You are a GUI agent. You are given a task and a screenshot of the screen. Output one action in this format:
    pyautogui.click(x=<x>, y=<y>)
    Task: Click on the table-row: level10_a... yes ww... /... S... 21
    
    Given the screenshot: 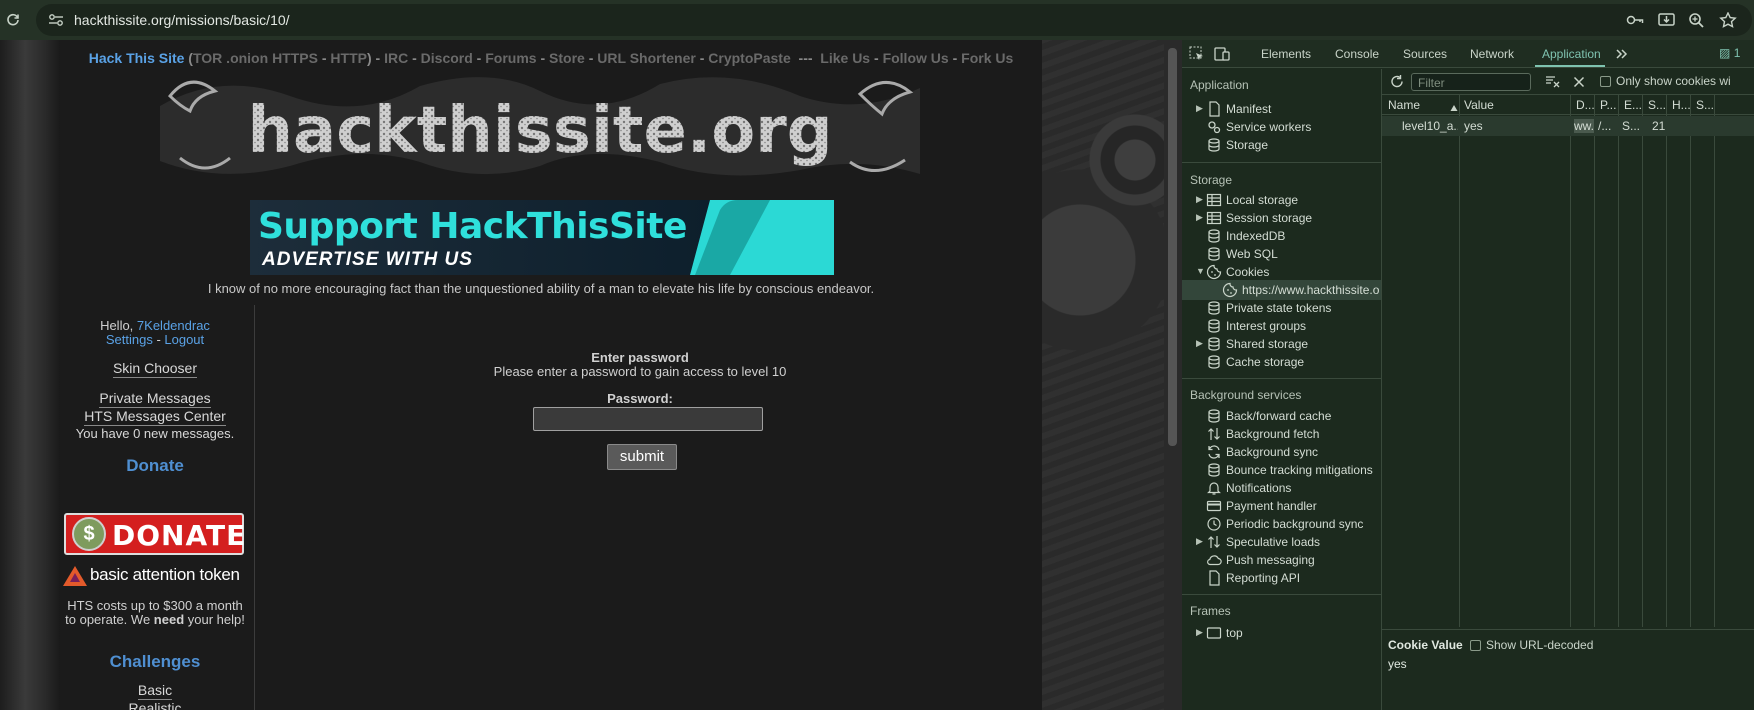 What is the action you would take?
    pyautogui.click(x=1568, y=126)
    